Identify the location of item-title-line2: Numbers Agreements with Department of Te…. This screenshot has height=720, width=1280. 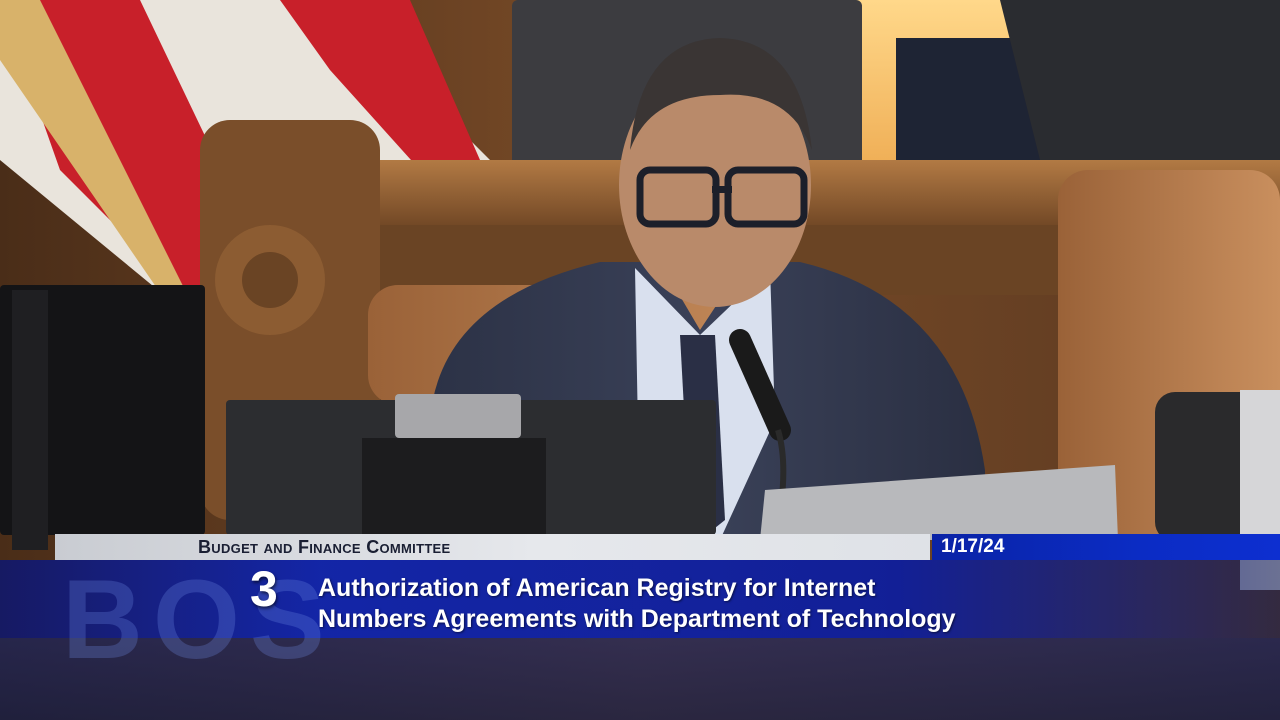
(637, 619).